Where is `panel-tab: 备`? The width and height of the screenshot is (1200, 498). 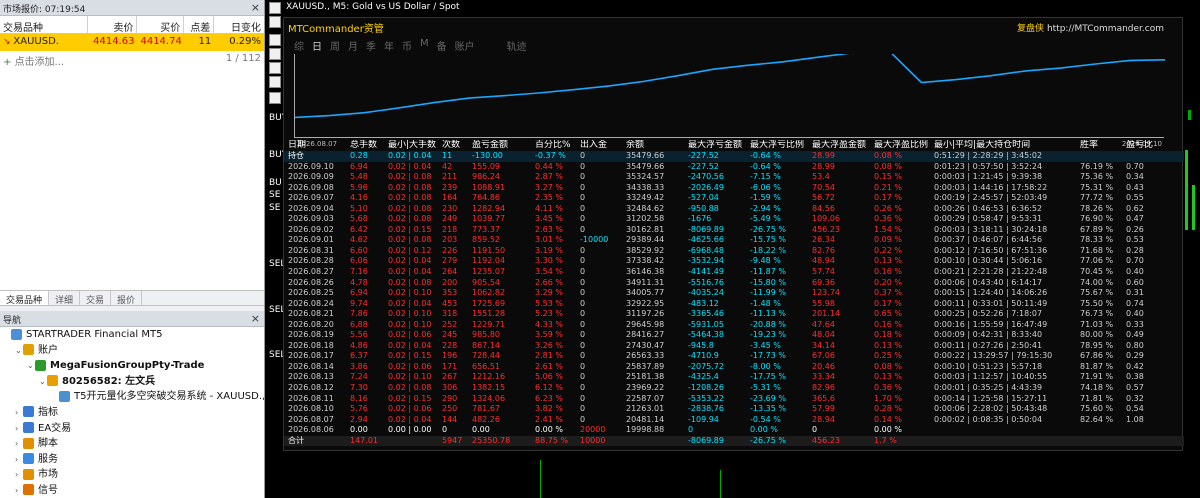
panel-tab: 备 is located at coordinates (442, 45).